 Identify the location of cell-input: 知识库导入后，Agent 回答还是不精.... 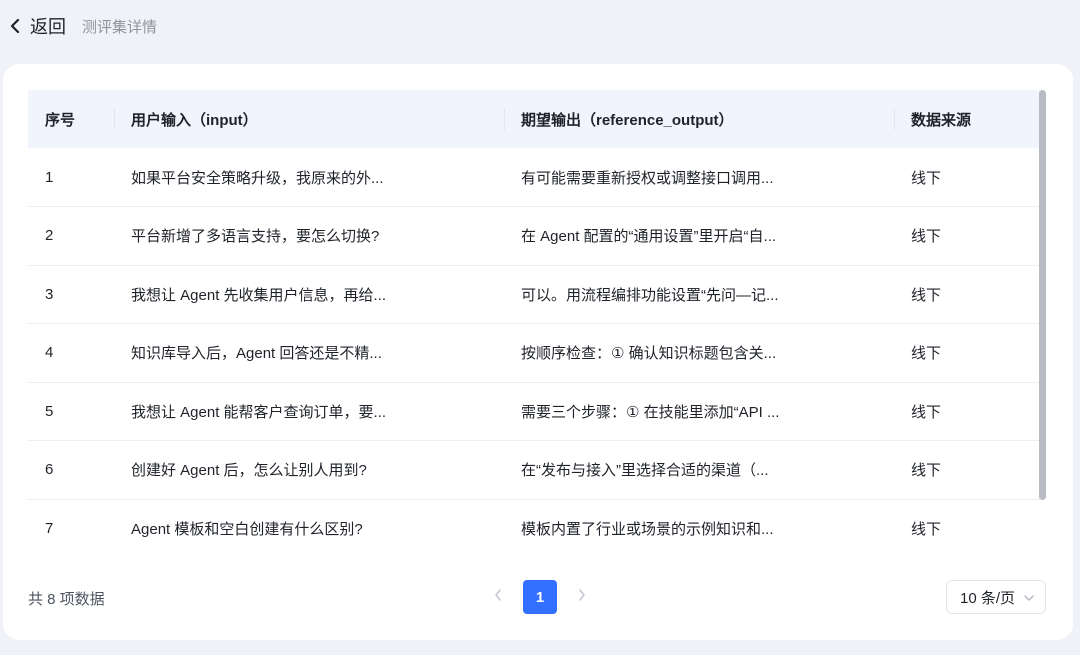
(256, 354).